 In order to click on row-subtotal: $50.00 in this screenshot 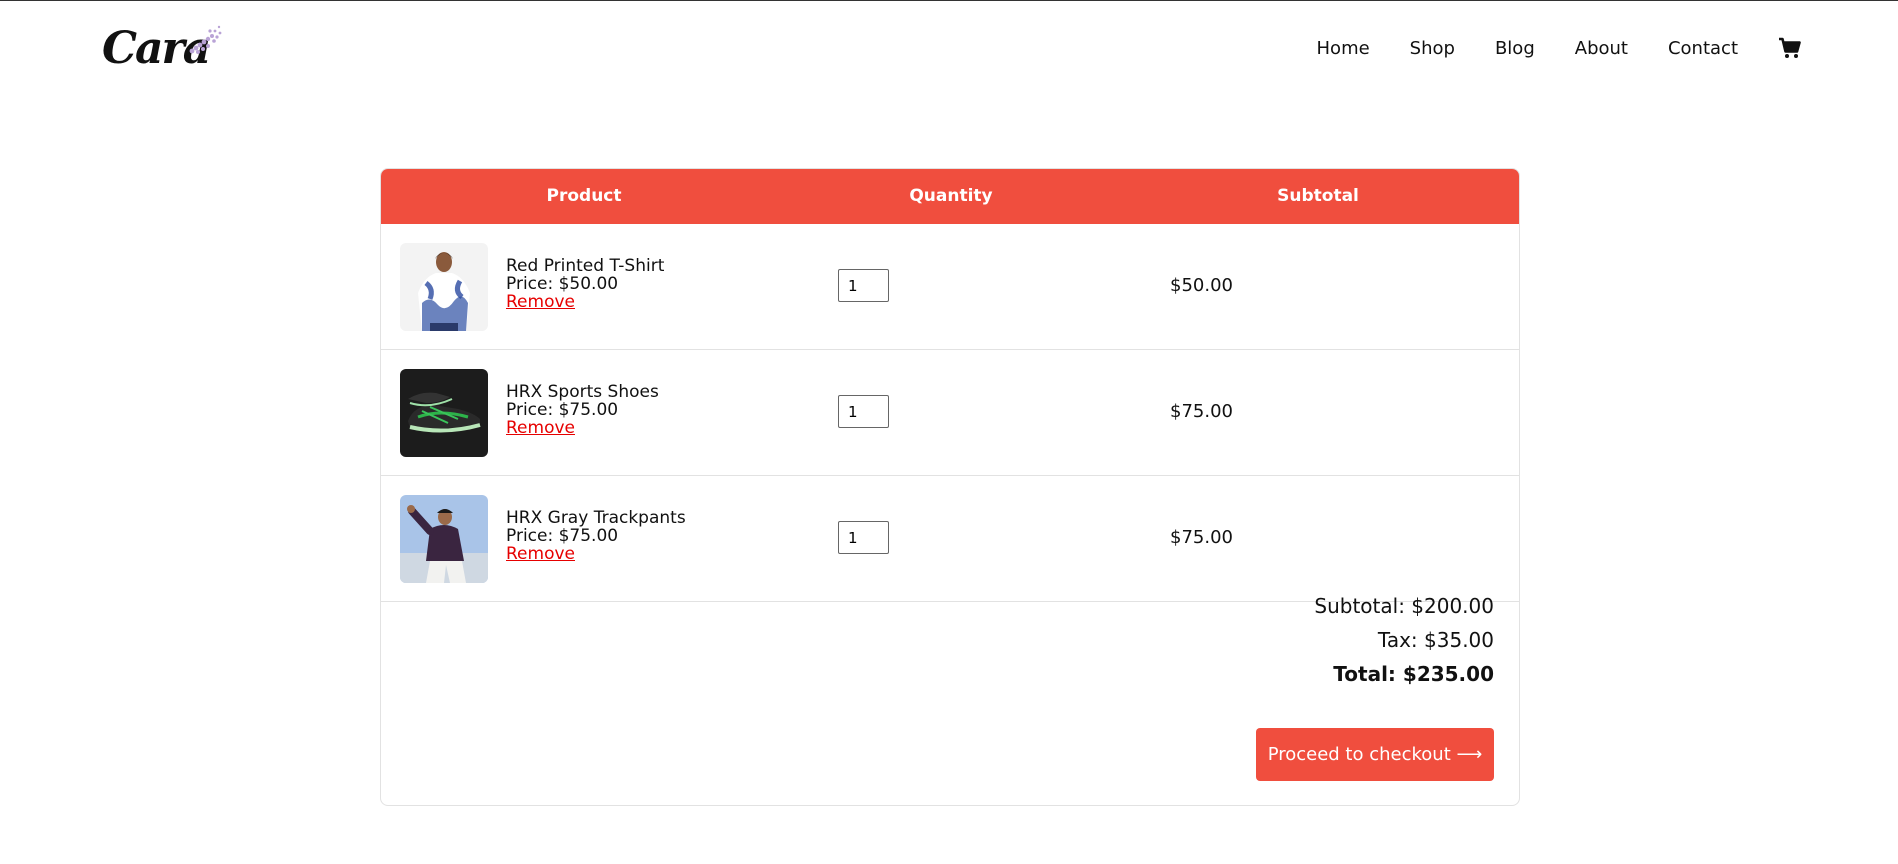, I will do `click(1201, 285)`.